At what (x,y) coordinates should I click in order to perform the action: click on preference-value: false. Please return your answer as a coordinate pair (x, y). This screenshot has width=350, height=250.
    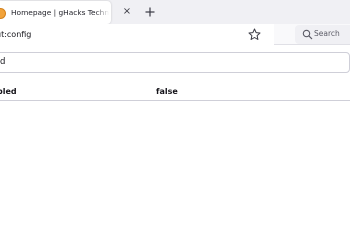
    Looking at the image, I should click on (167, 91).